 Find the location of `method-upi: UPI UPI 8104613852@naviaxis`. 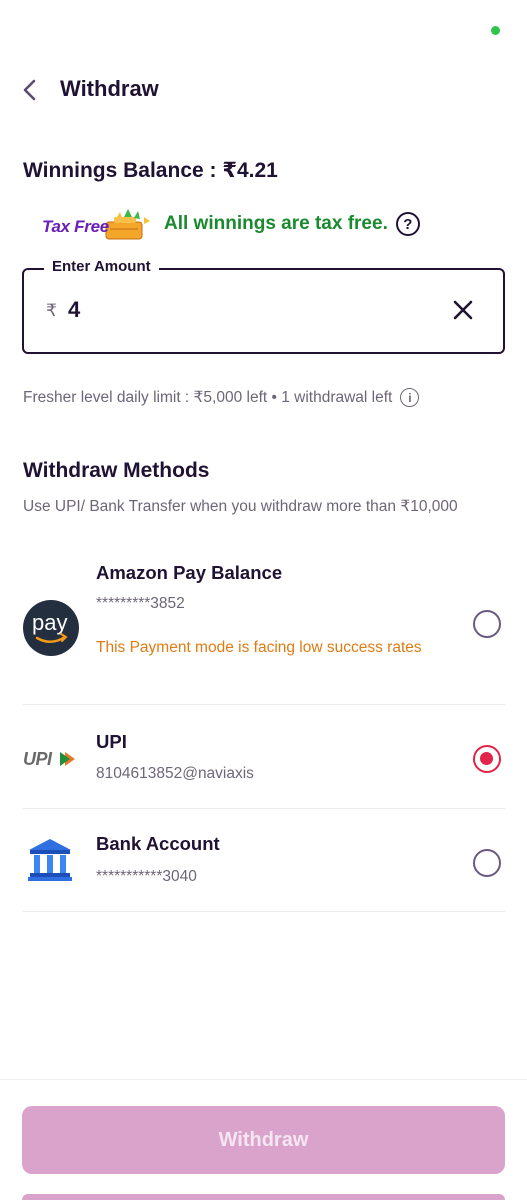

method-upi: UPI UPI 8104613852@naviaxis is located at coordinates (264, 757).